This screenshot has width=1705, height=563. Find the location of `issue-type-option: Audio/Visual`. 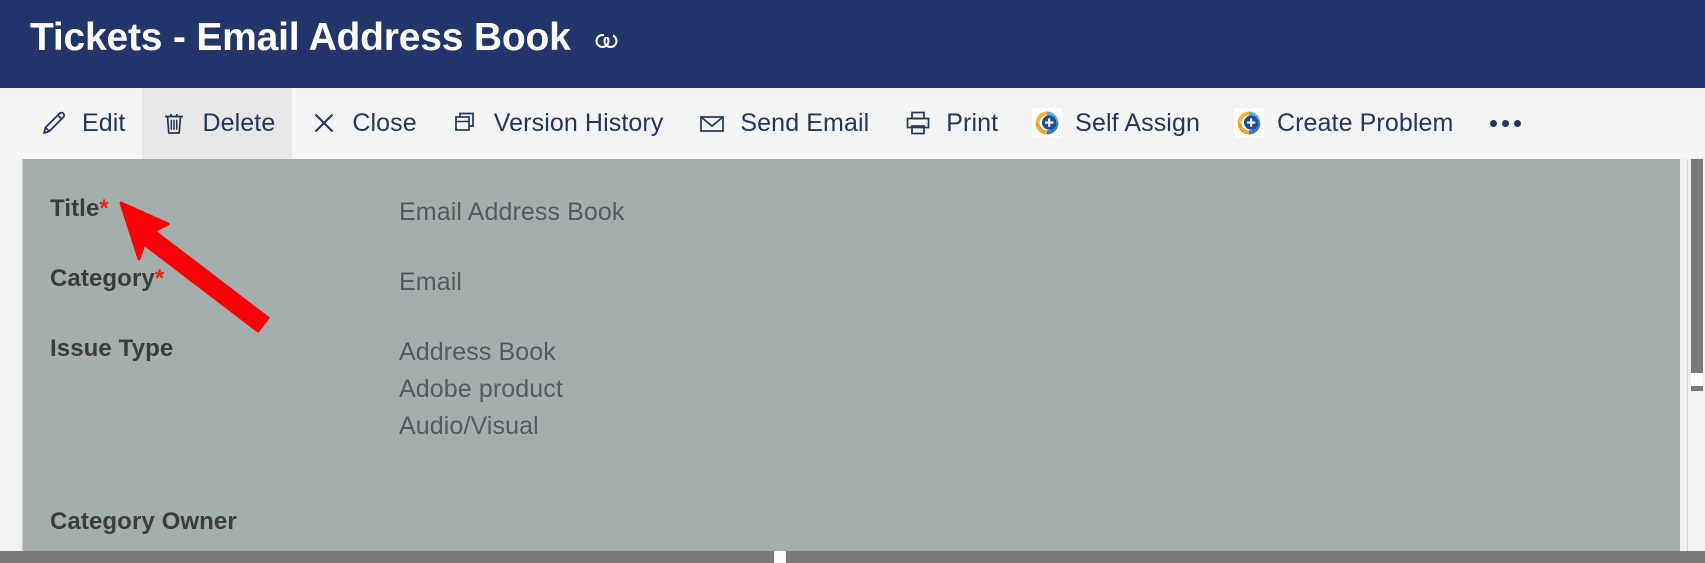

issue-type-option: Audio/Visual is located at coordinates (469, 426).